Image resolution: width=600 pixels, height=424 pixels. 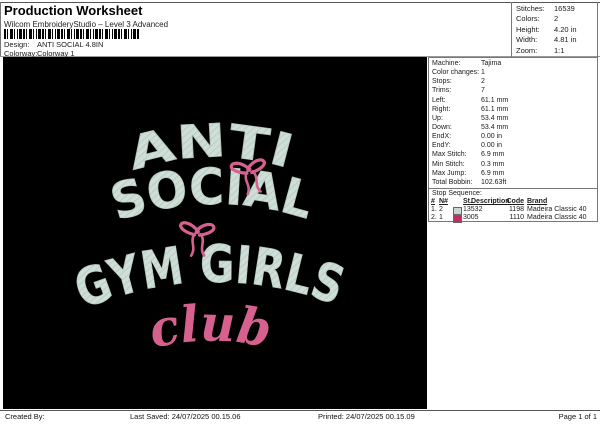 What do you see at coordinates (515, 201) in the screenshot?
I see `col-code: Code` at bounding box center [515, 201].